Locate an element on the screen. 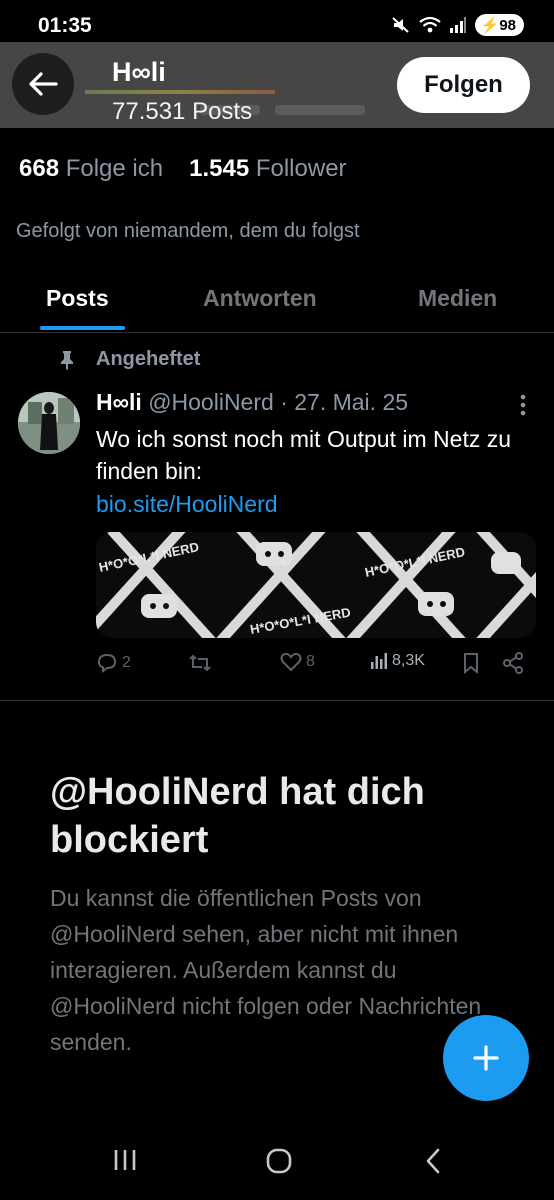 This screenshot has height=1200, width=554. follow-stats: 668 Folge ich 1.545 Follower is located at coordinates (183, 169).